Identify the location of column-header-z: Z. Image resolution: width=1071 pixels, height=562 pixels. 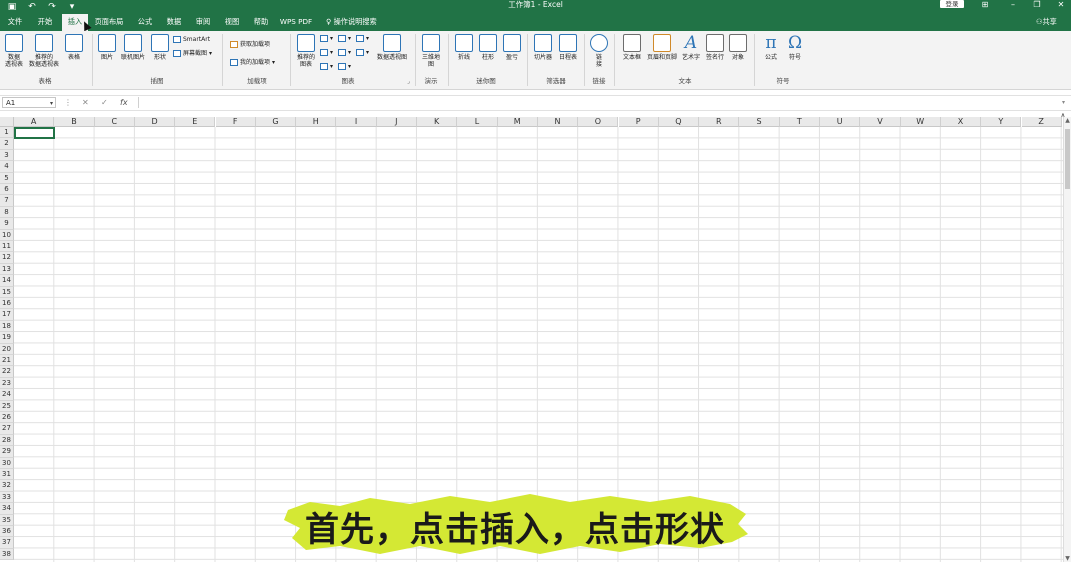
(1041, 122).